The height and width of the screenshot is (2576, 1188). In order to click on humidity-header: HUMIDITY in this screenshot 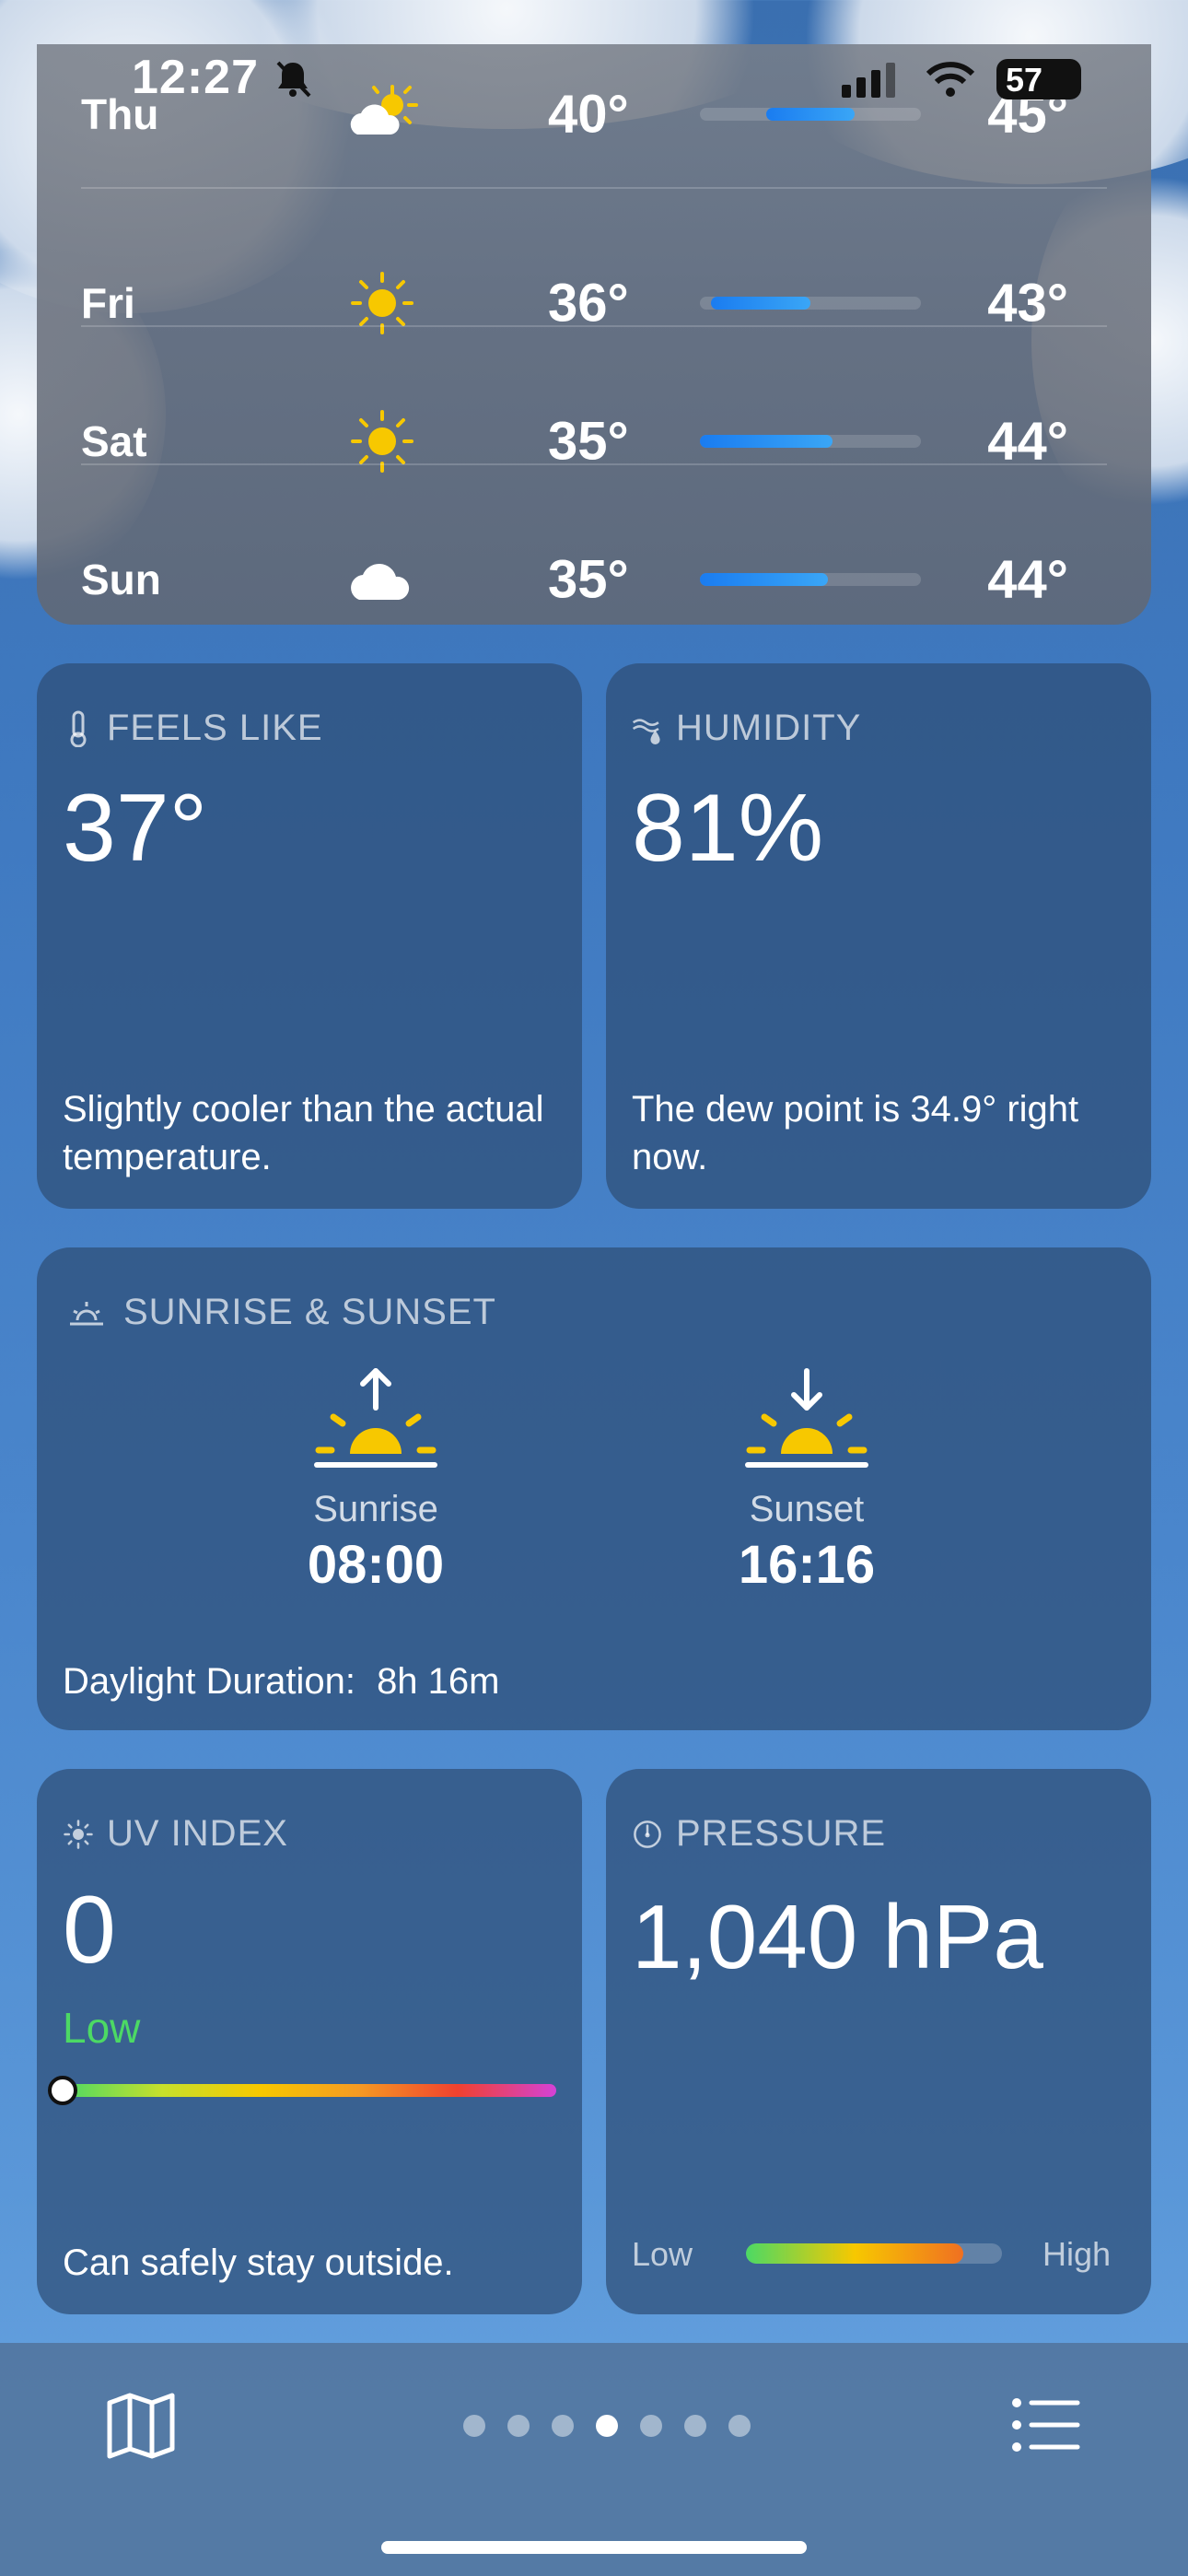, I will do `click(746, 728)`.